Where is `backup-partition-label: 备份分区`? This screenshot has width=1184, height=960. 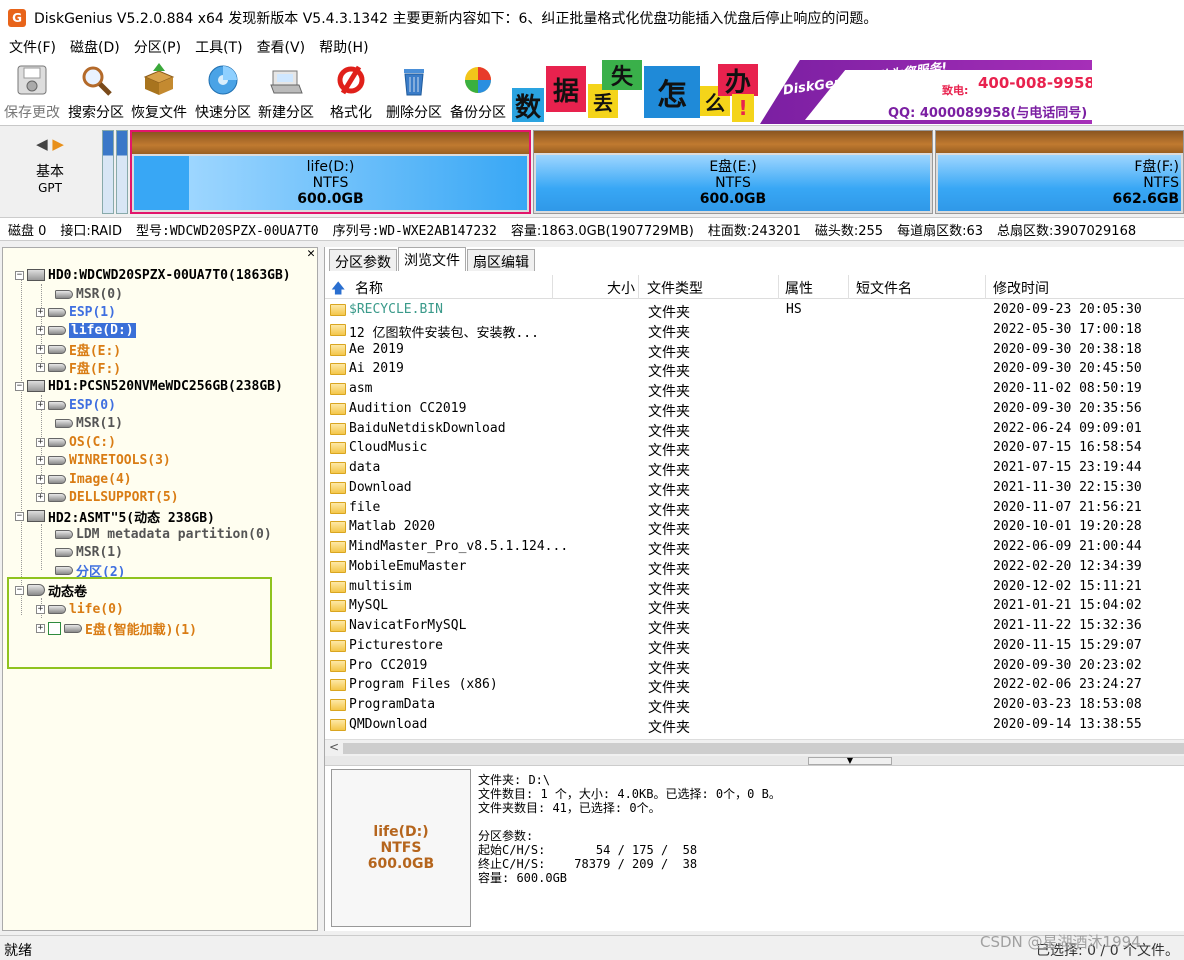 backup-partition-label: 备份分区 is located at coordinates (478, 113).